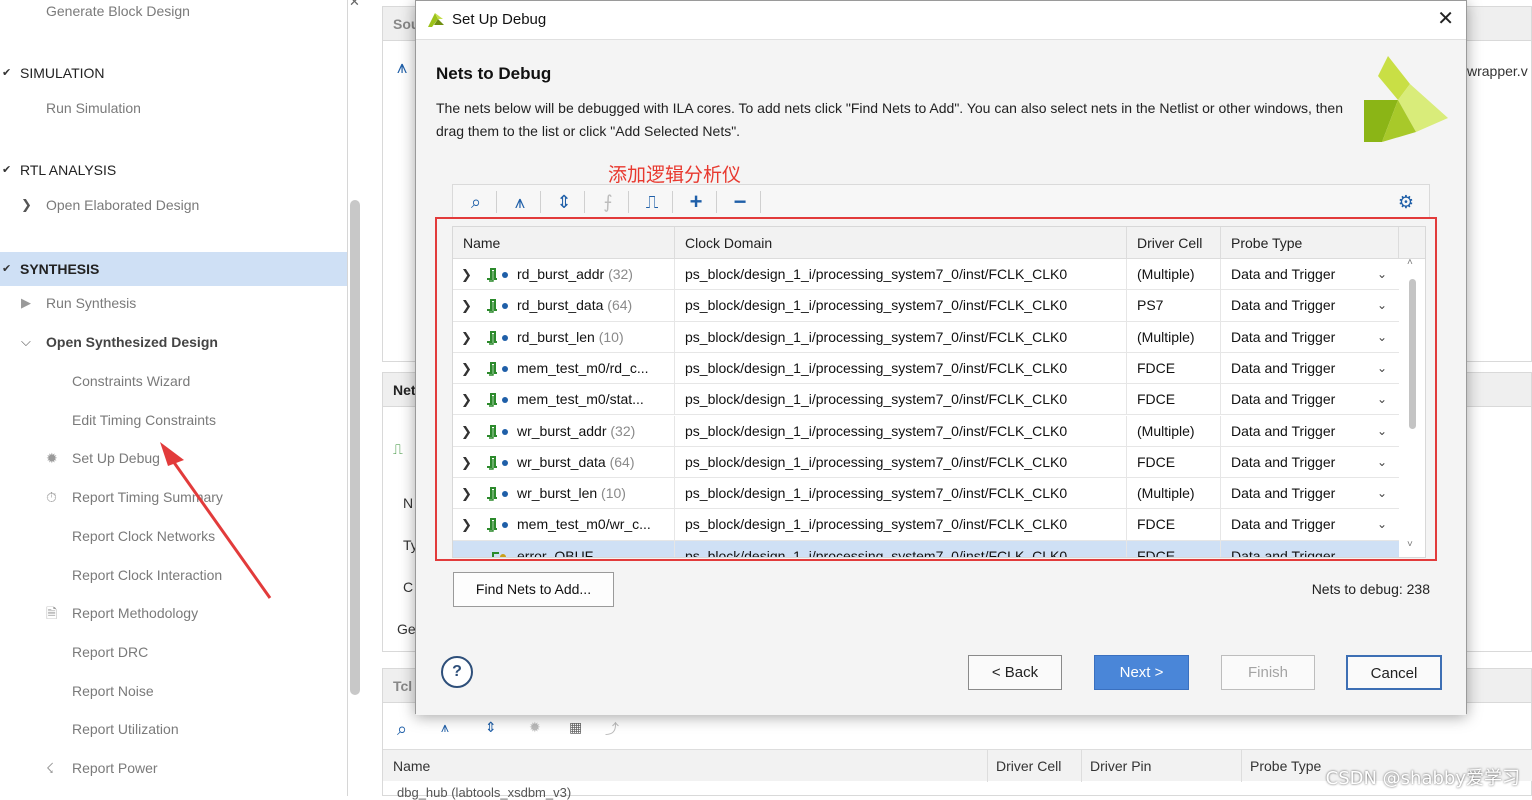 This screenshot has width=1532, height=800. I want to click on nav-run-synthesis: ▶ Run Synthesis, so click(173, 303).